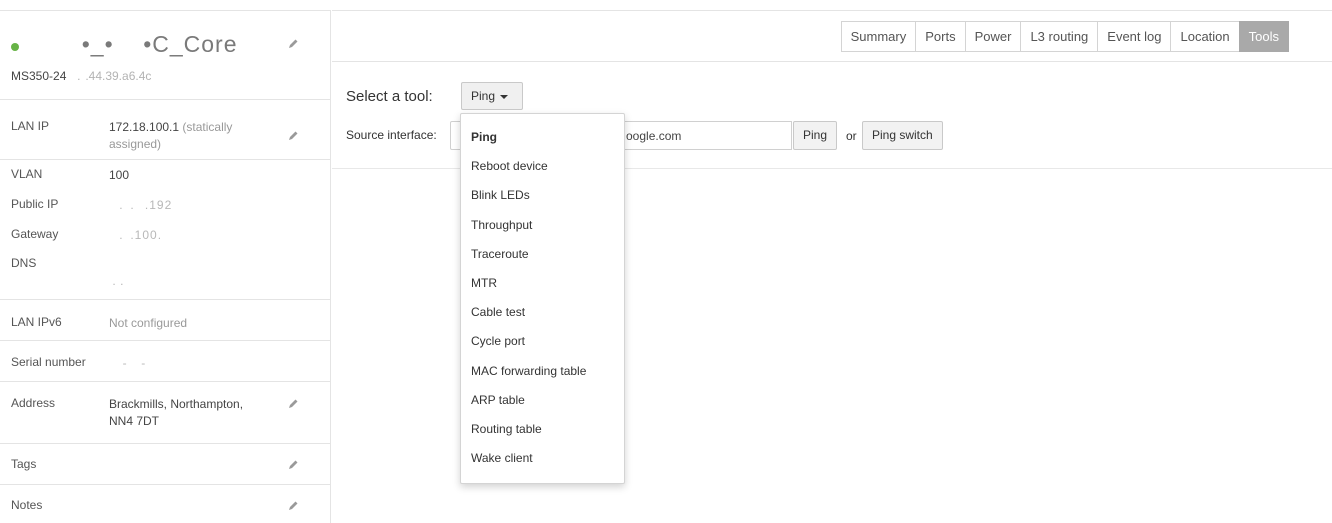 Image resolution: width=1332 pixels, height=523 pixels. Describe the element at coordinates (141, 205) in the screenshot. I see `public-ip-value: . . .192` at that location.